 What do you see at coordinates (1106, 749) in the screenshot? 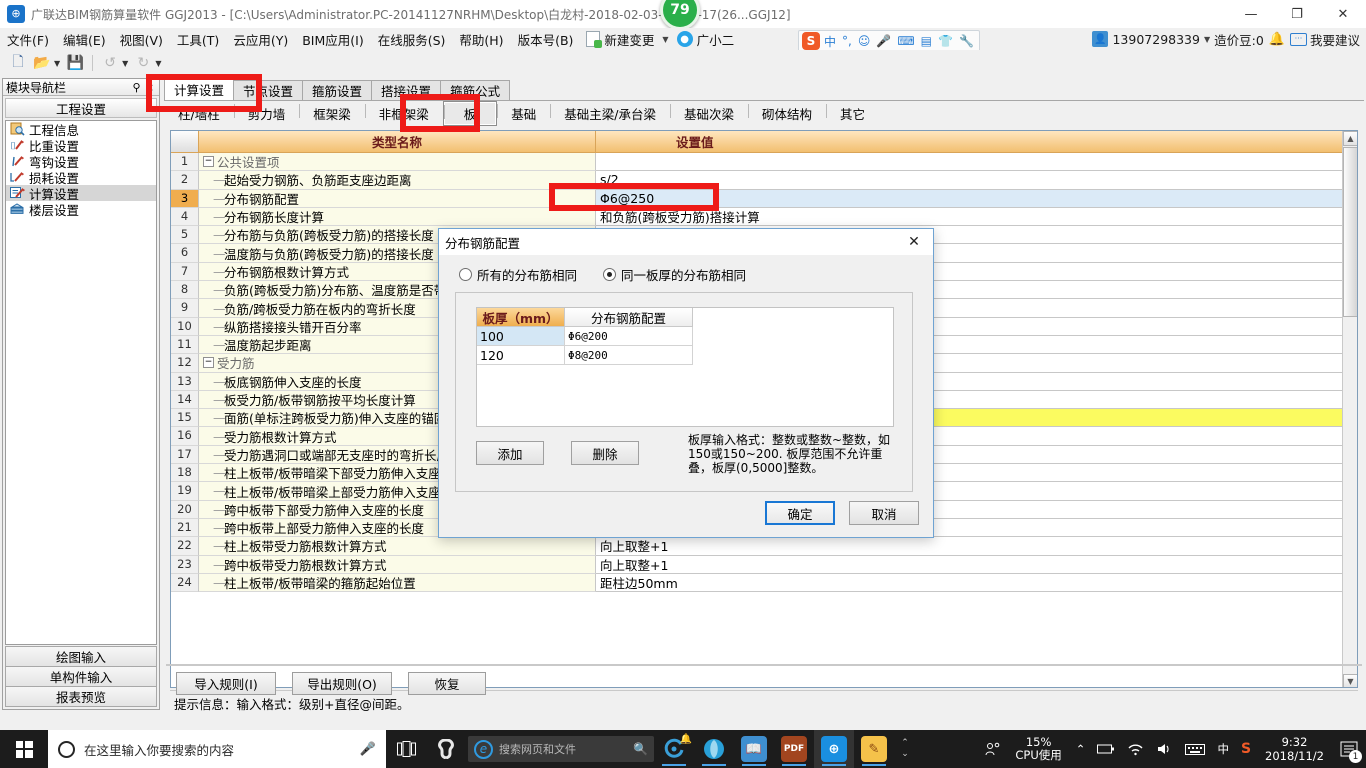
I see `battery-icon` at bounding box center [1106, 749].